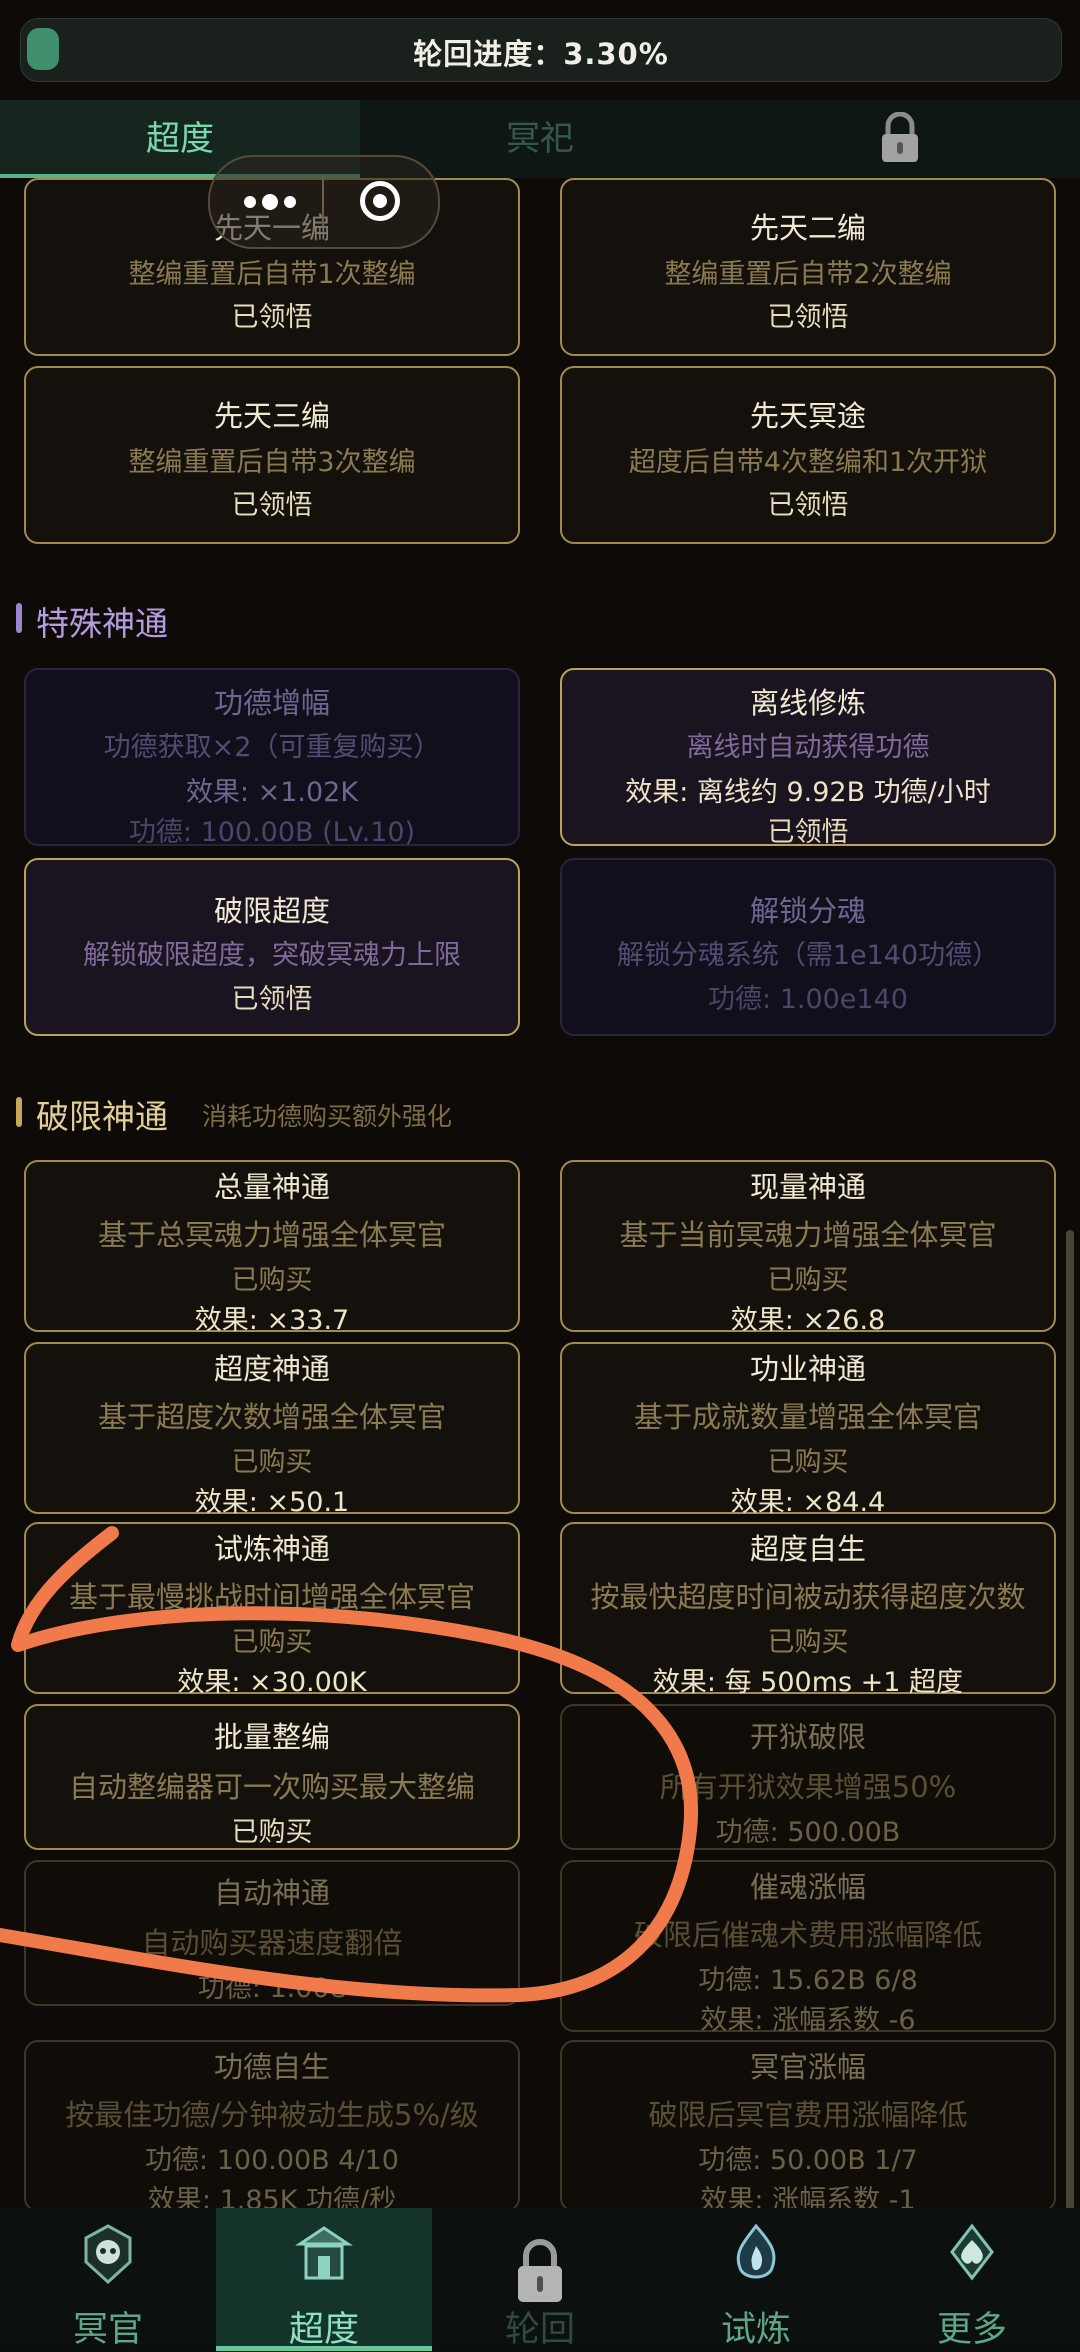  I want to click on close-target-icon, so click(380, 201).